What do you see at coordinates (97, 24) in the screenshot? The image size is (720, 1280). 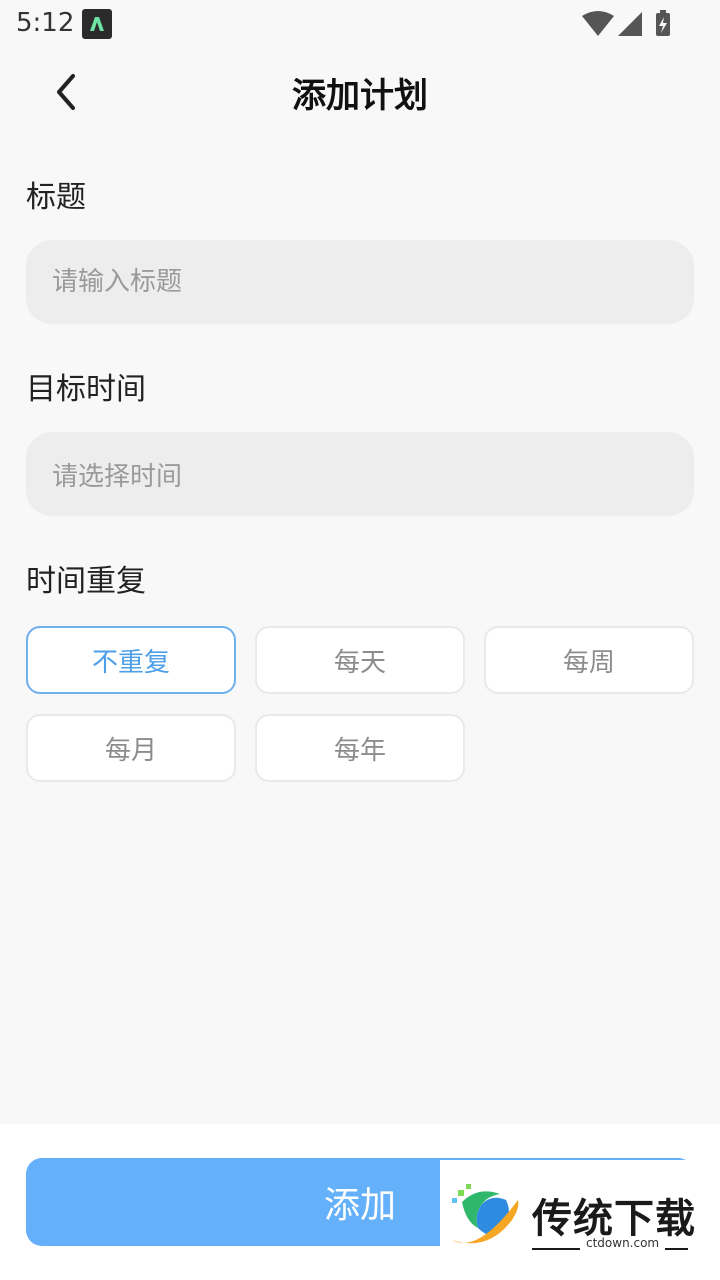 I see `app-notification-icon` at bounding box center [97, 24].